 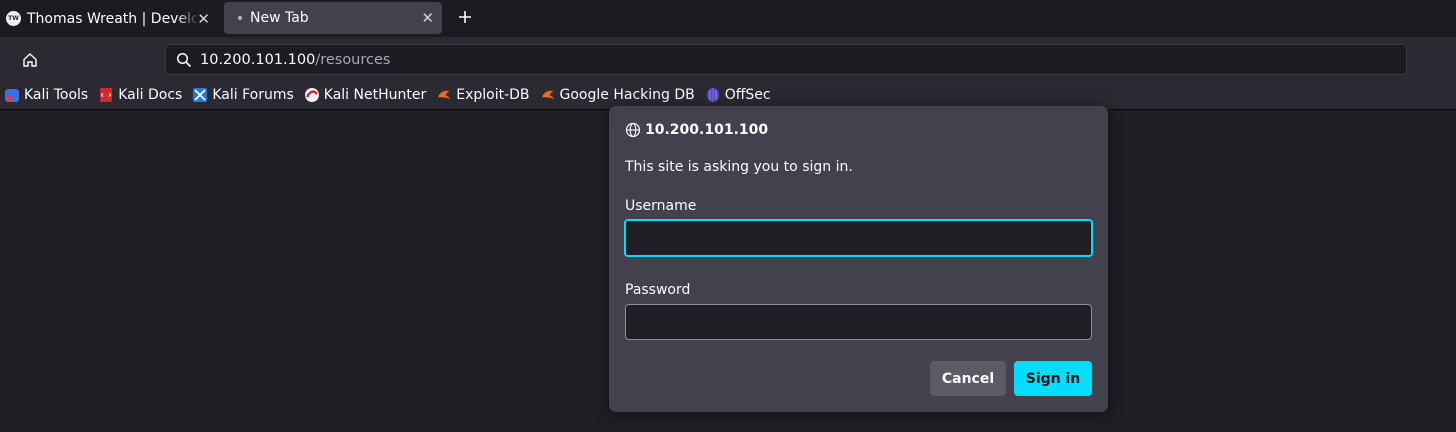 What do you see at coordinates (279, 18) in the screenshot?
I see `tab-title: New Tab` at bounding box center [279, 18].